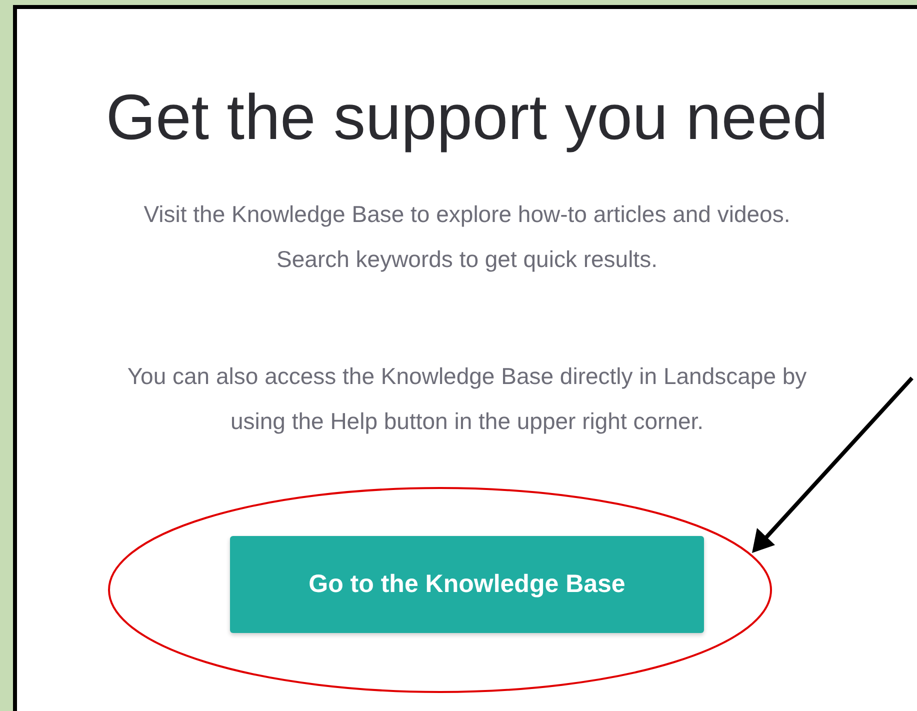  What do you see at coordinates (467, 399) in the screenshot?
I see `description-text: You can also access the Knowledge Base directly in Landscape by using the Help button in the upper right corner.` at bounding box center [467, 399].